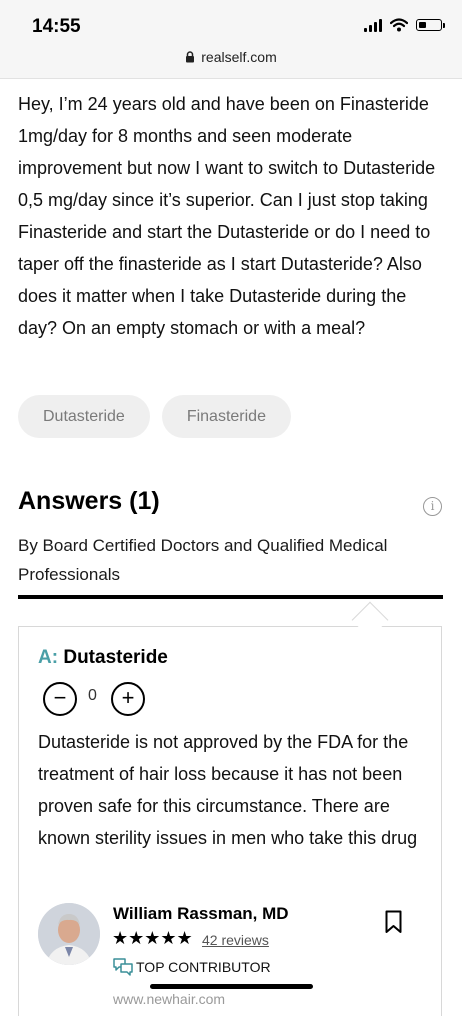 The height and width of the screenshot is (1016, 462). I want to click on wifi-icon, so click(399, 25).